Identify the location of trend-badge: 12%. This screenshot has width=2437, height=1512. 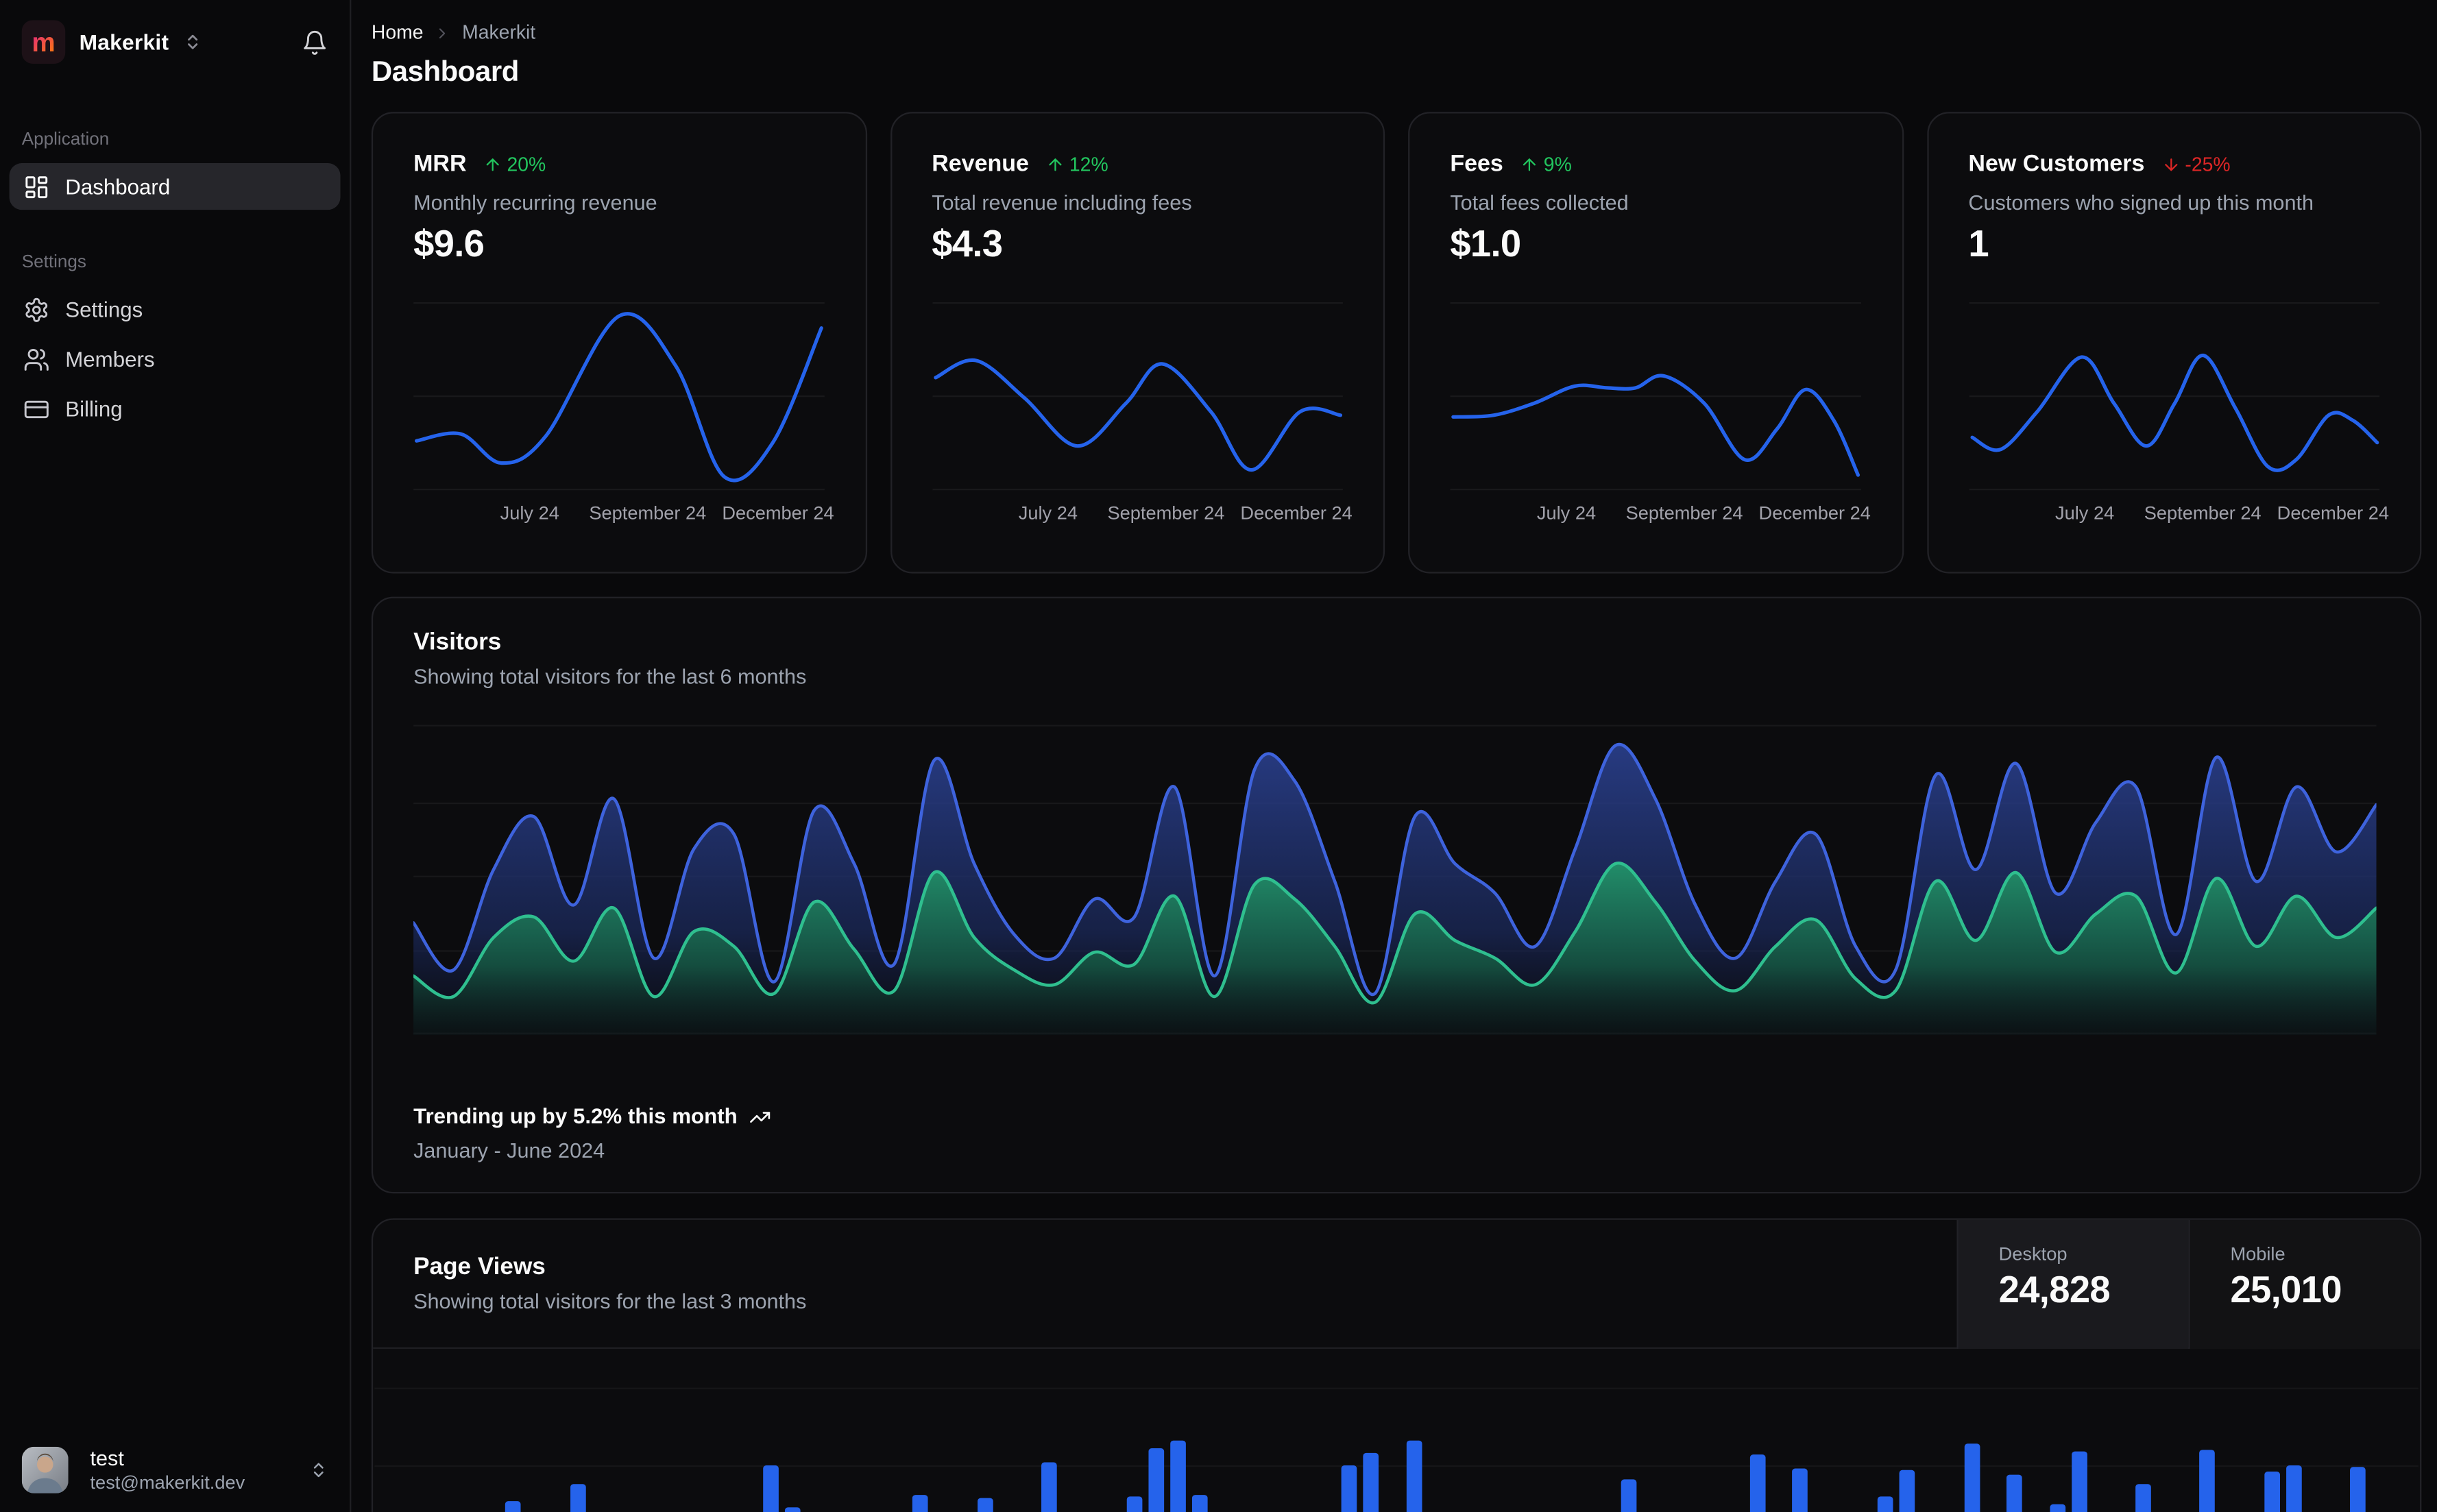
(1077, 164).